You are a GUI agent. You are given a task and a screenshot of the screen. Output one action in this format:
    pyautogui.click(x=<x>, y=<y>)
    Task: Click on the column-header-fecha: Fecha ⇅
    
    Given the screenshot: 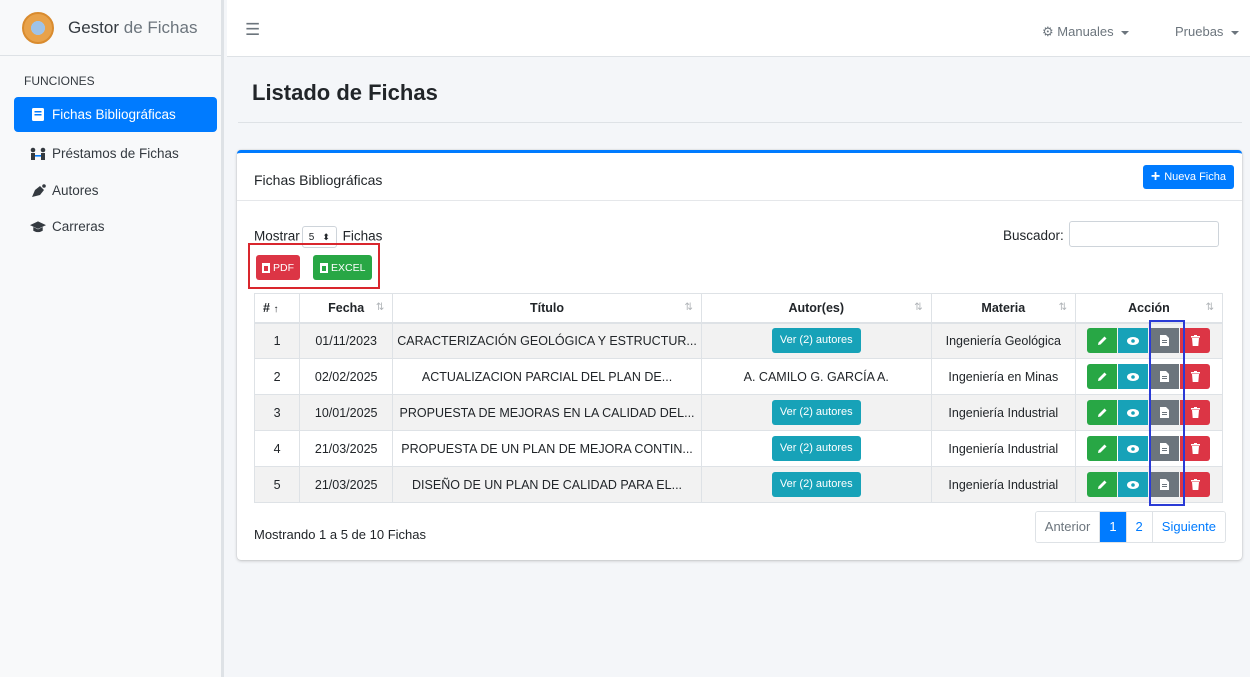 What is the action you would take?
    pyautogui.click(x=346, y=308)
    